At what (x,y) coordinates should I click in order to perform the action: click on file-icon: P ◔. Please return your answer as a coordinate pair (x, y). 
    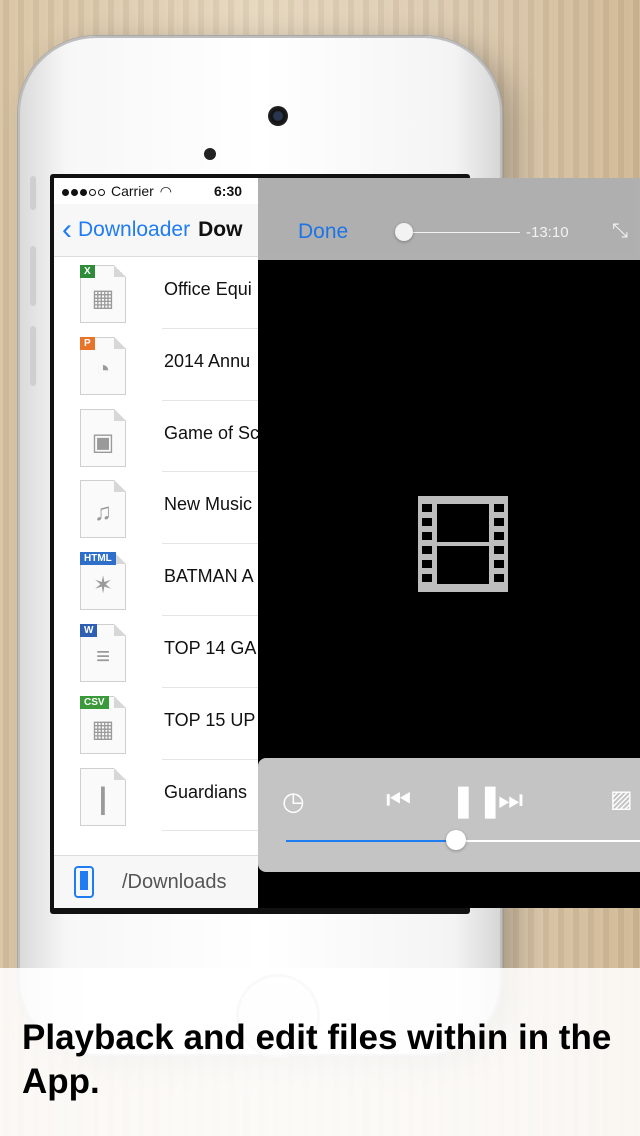
    Looking at the image, I should click on (103, 365).